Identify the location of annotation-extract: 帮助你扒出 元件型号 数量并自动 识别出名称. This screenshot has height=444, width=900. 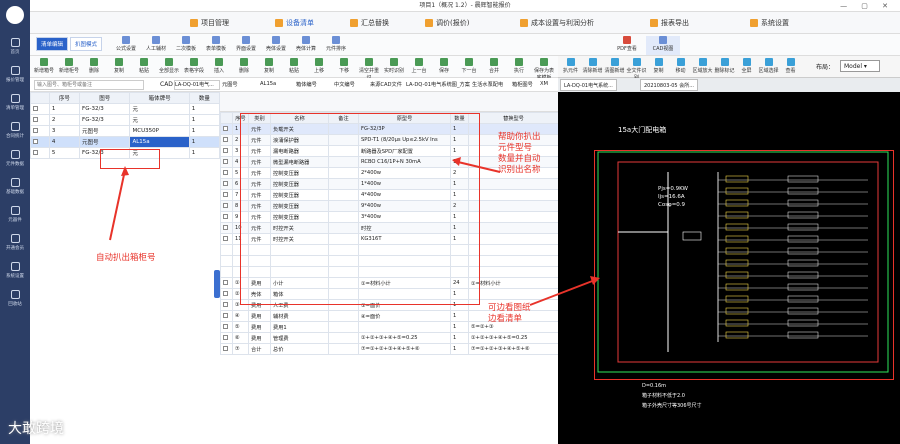
(519, 153).